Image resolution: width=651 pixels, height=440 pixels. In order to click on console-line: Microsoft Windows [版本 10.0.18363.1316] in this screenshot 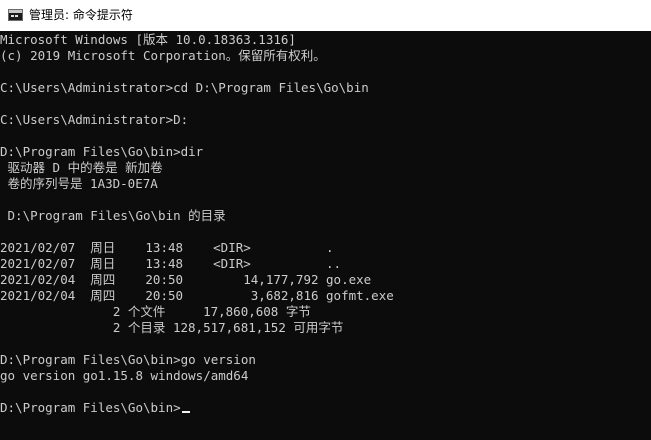, I will do `click(148, 39)`.